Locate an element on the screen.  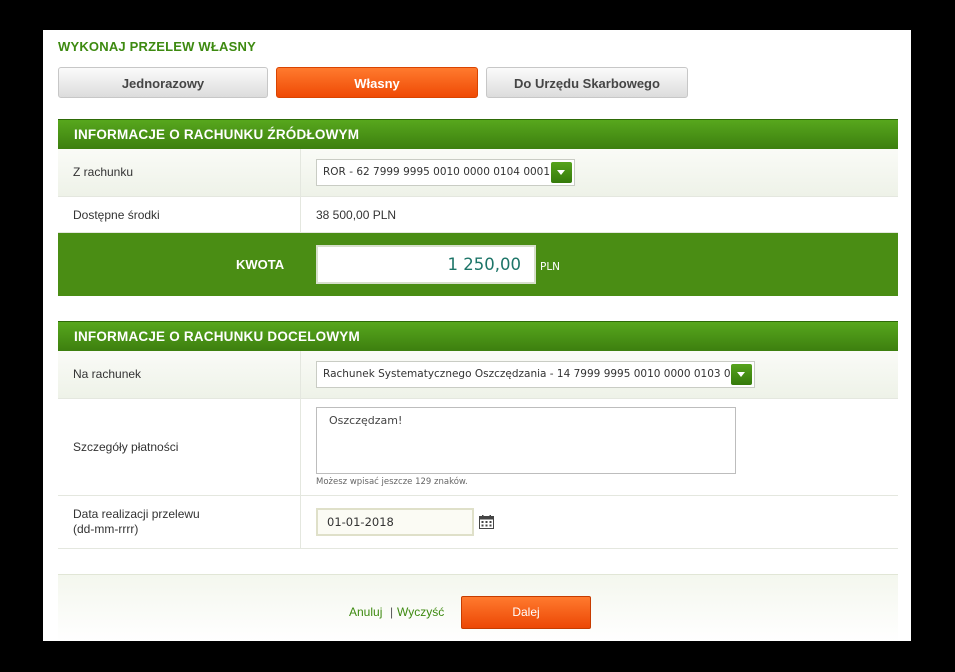
available-funds-value: 38 500,00 PLN is located at coordinates (356, 215).